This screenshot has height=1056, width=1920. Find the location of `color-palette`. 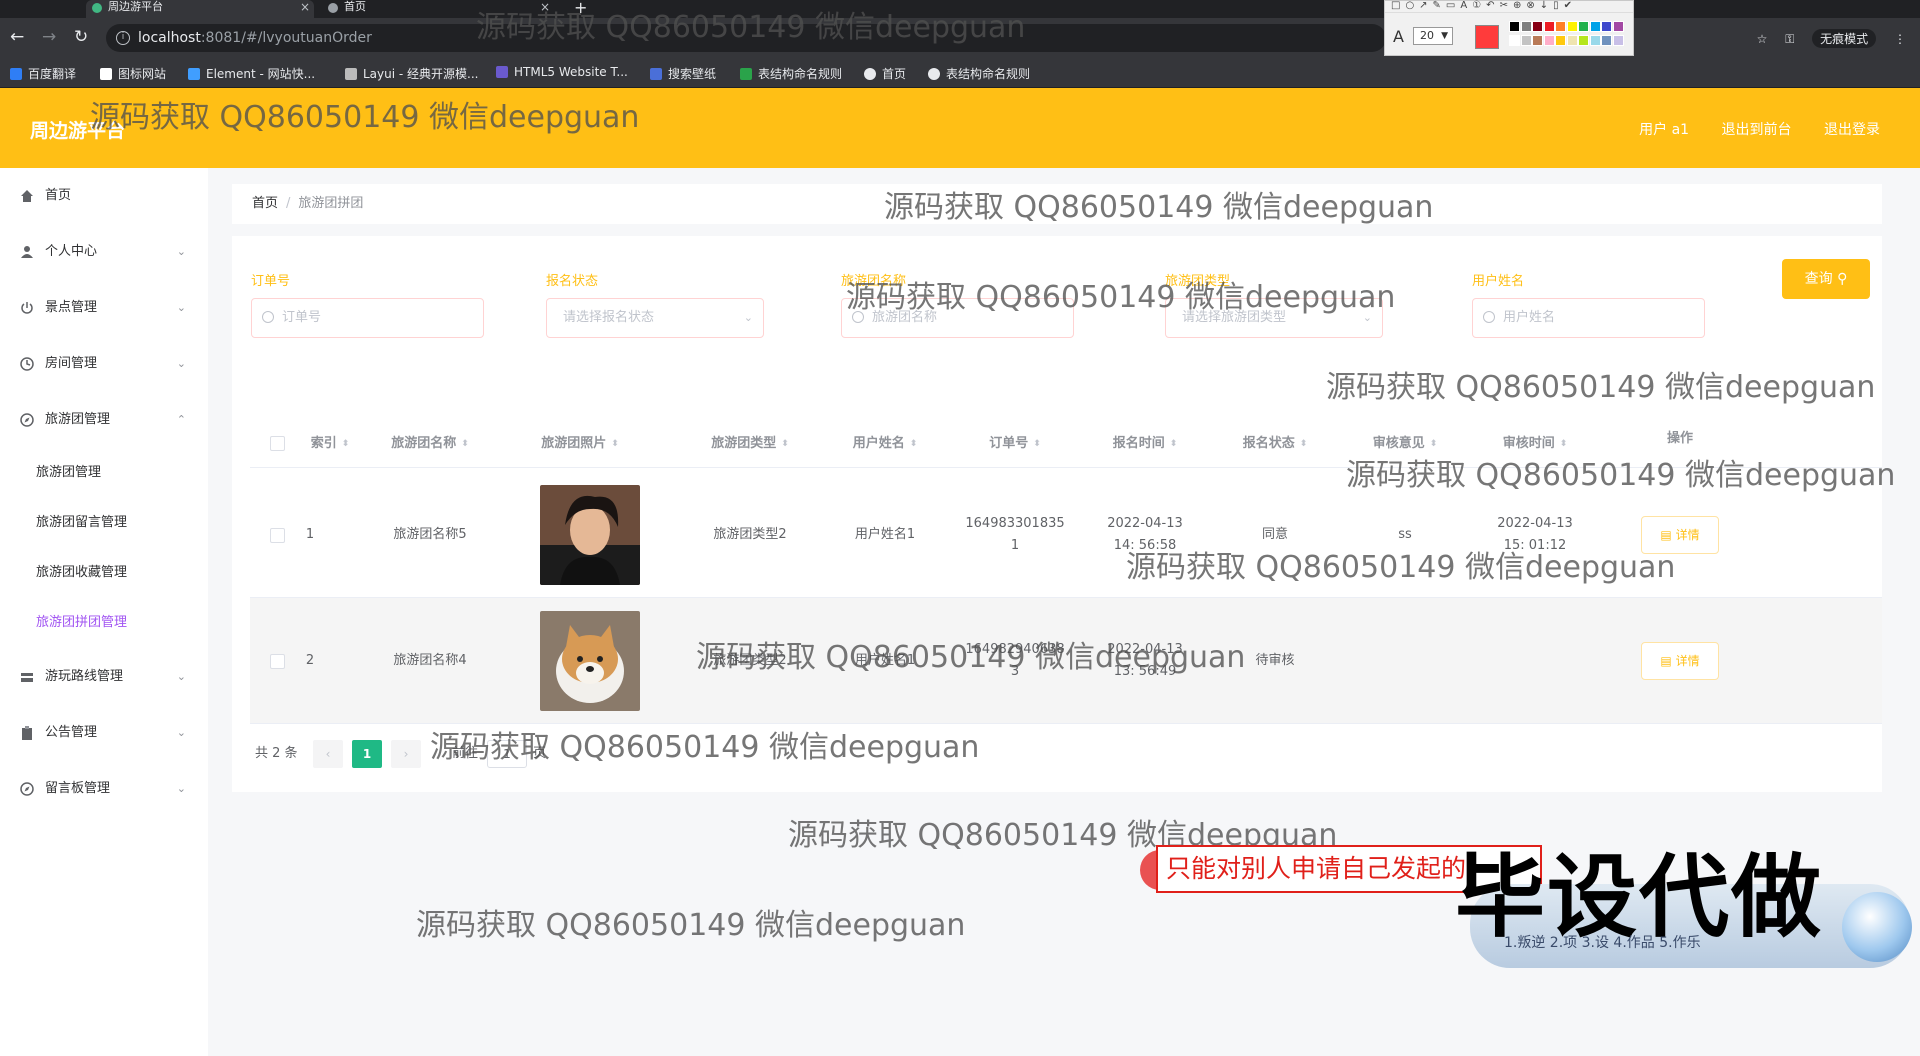

color-palette is located at coordinates (1567, 36).